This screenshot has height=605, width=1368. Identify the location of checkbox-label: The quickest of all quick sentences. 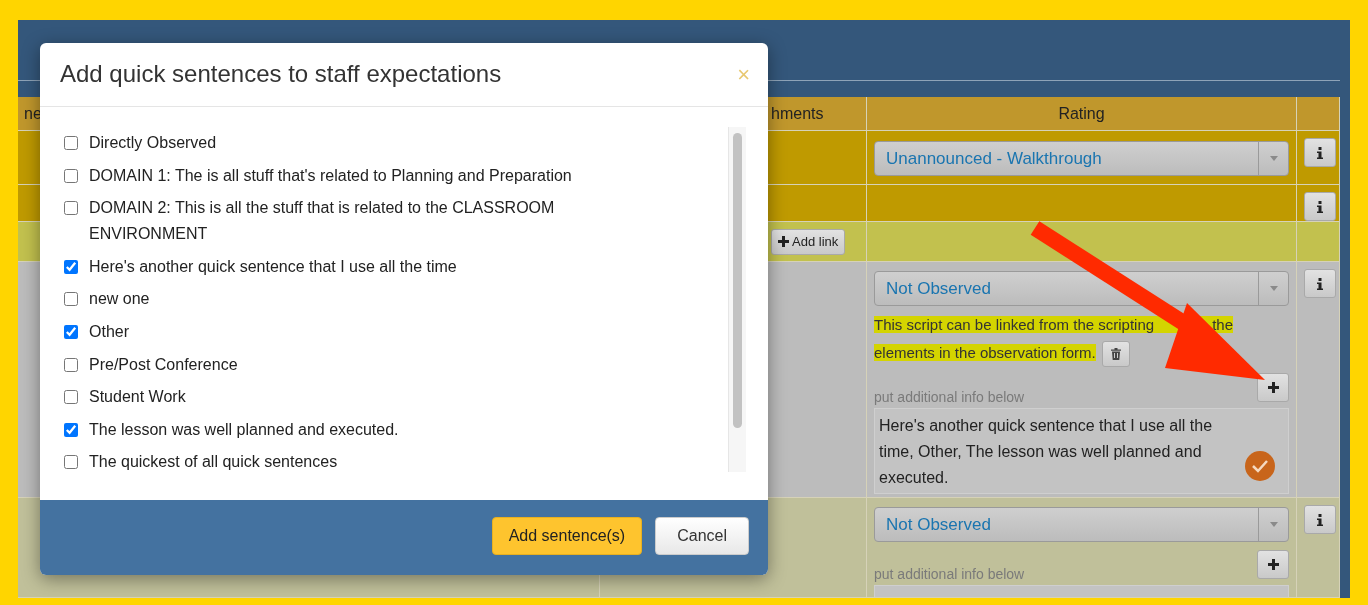
(213, 462).